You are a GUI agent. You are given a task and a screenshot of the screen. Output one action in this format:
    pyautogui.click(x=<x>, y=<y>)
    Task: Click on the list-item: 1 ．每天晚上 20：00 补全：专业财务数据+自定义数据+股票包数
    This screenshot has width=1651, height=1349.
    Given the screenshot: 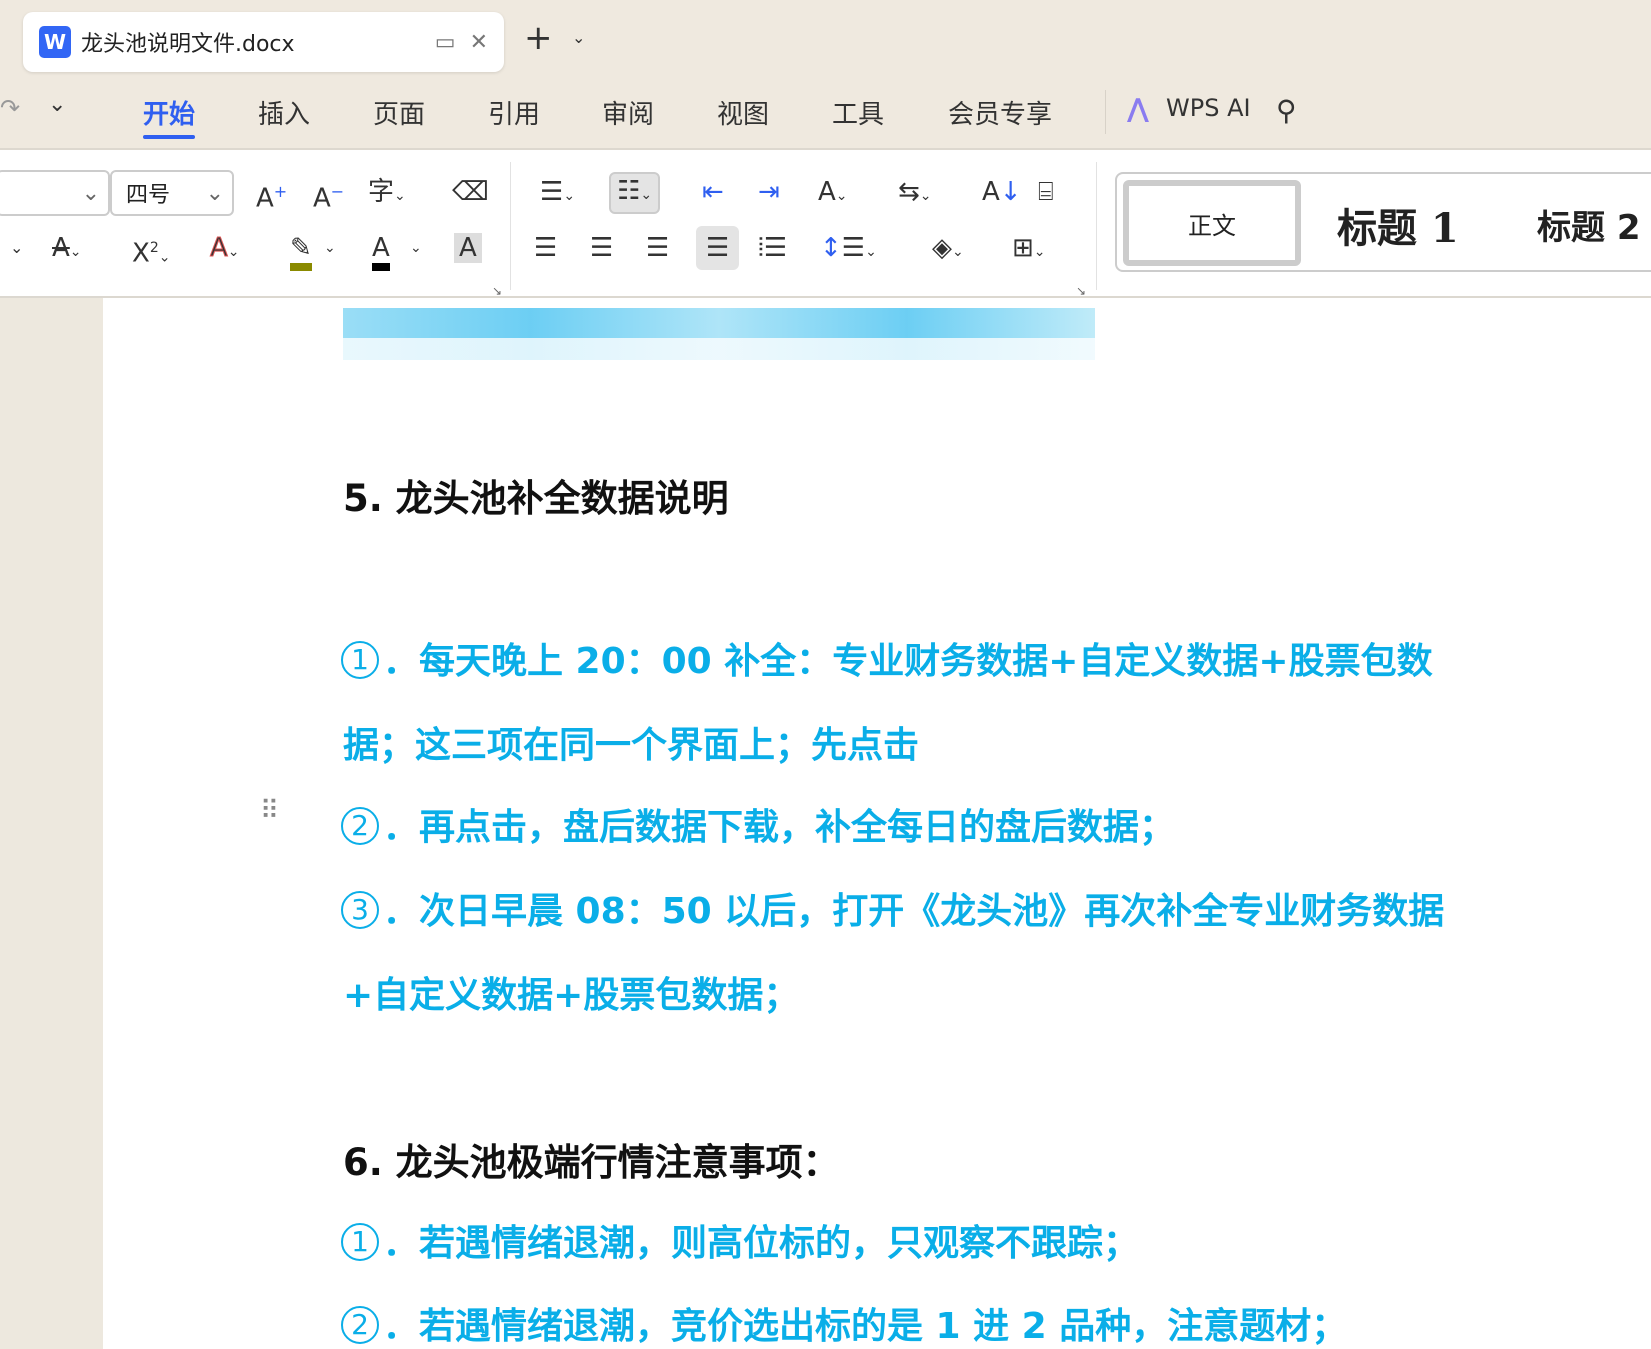 What is the action you would take?
    pyautogui.click(x=887, y=658)
    